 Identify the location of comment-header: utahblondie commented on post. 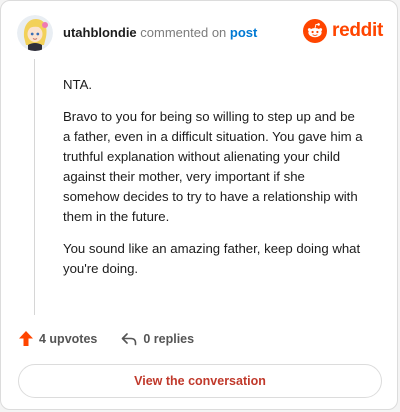
(160, 33).